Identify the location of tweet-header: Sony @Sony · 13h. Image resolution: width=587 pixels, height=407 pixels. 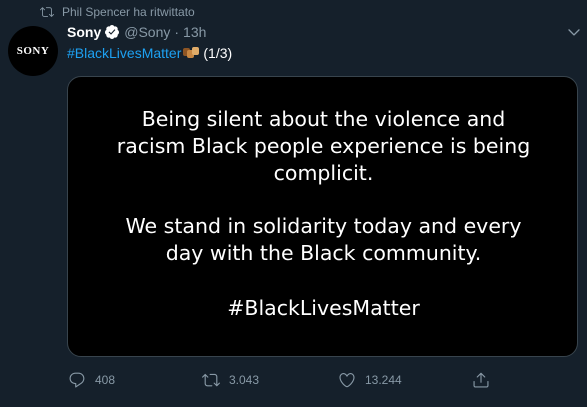
(136, 32).